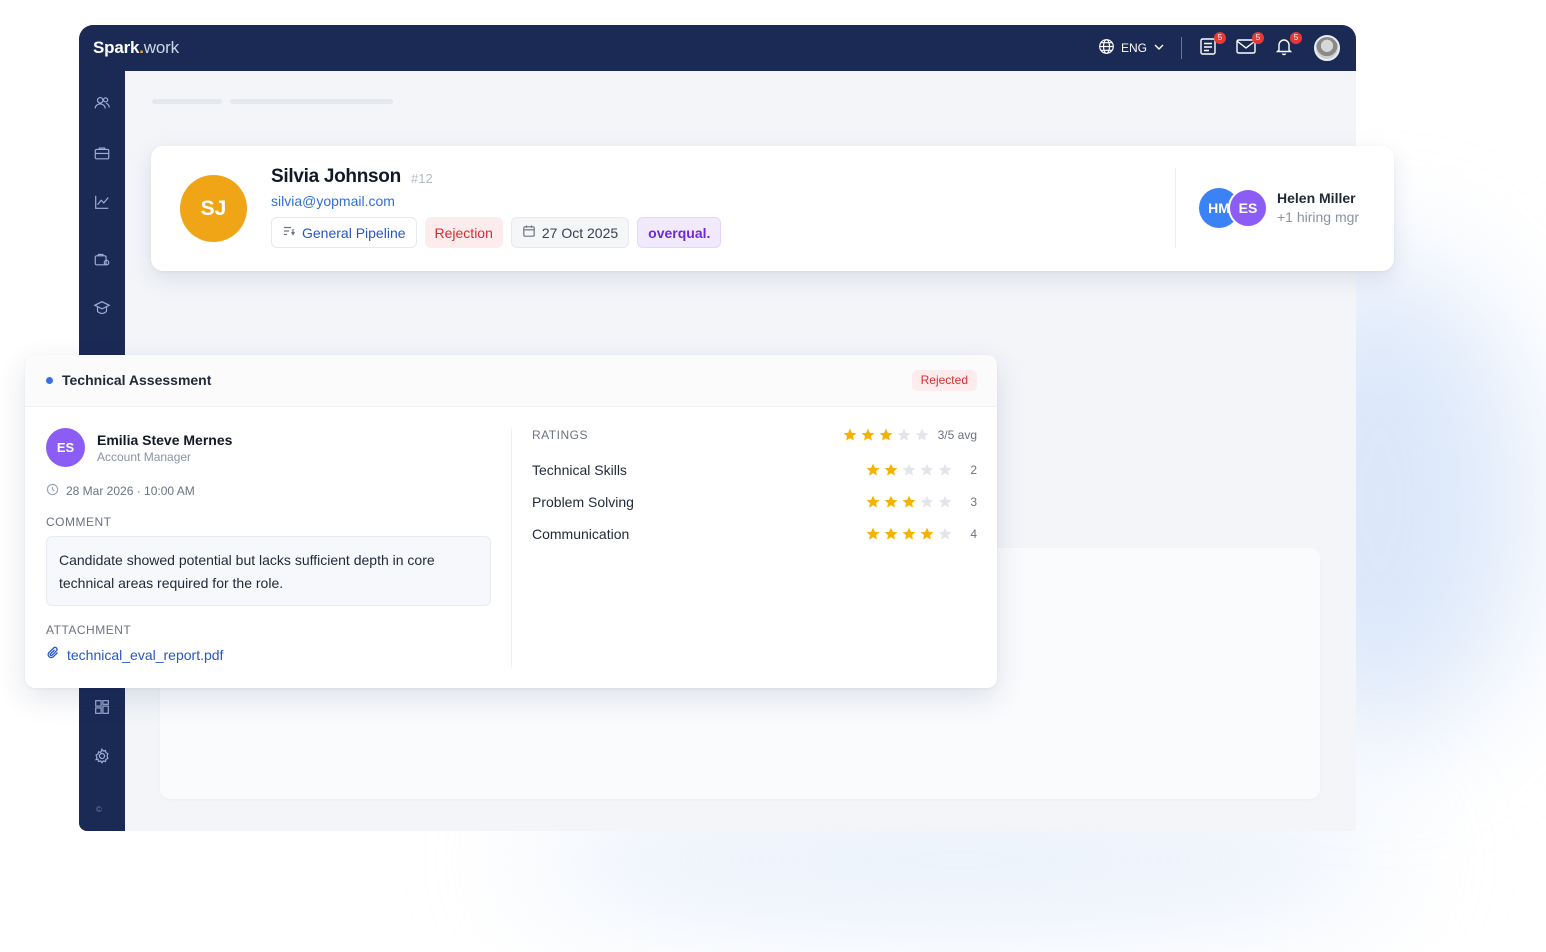  I want to click on briefcase-settings-icon, so click(102, 259).